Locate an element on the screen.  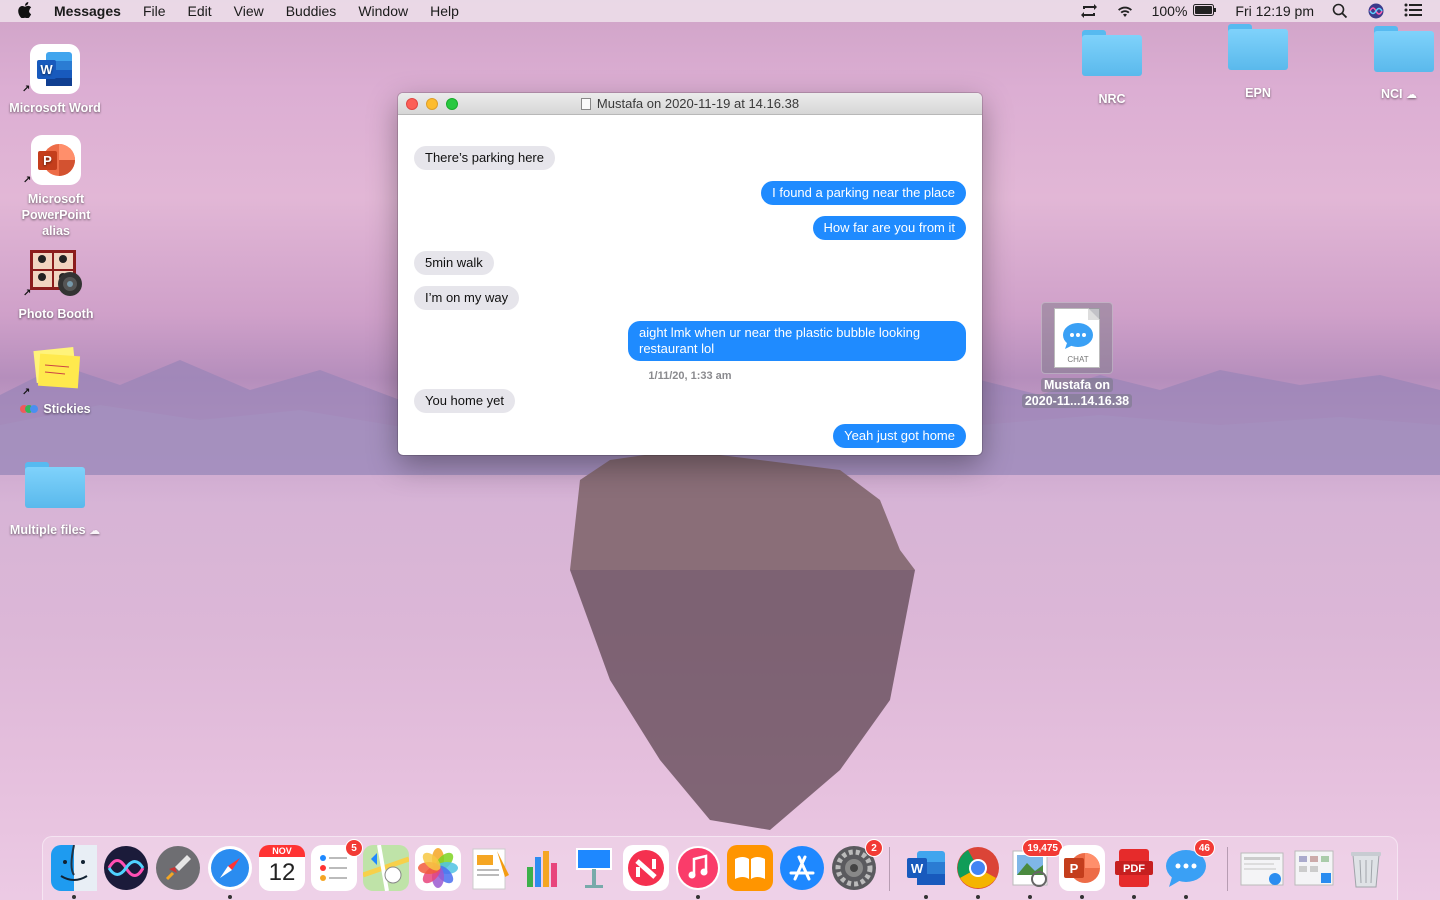
message-bubble-incoming: I’m on my way is located at coordinates (467, 298).